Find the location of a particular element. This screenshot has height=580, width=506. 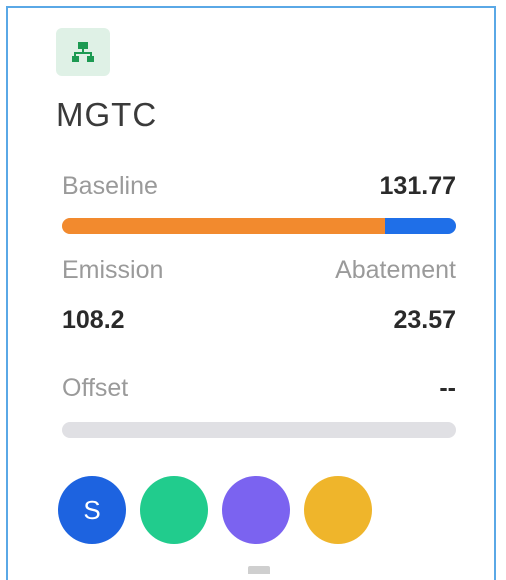

avatar-green is located at coordinates (174, 510).